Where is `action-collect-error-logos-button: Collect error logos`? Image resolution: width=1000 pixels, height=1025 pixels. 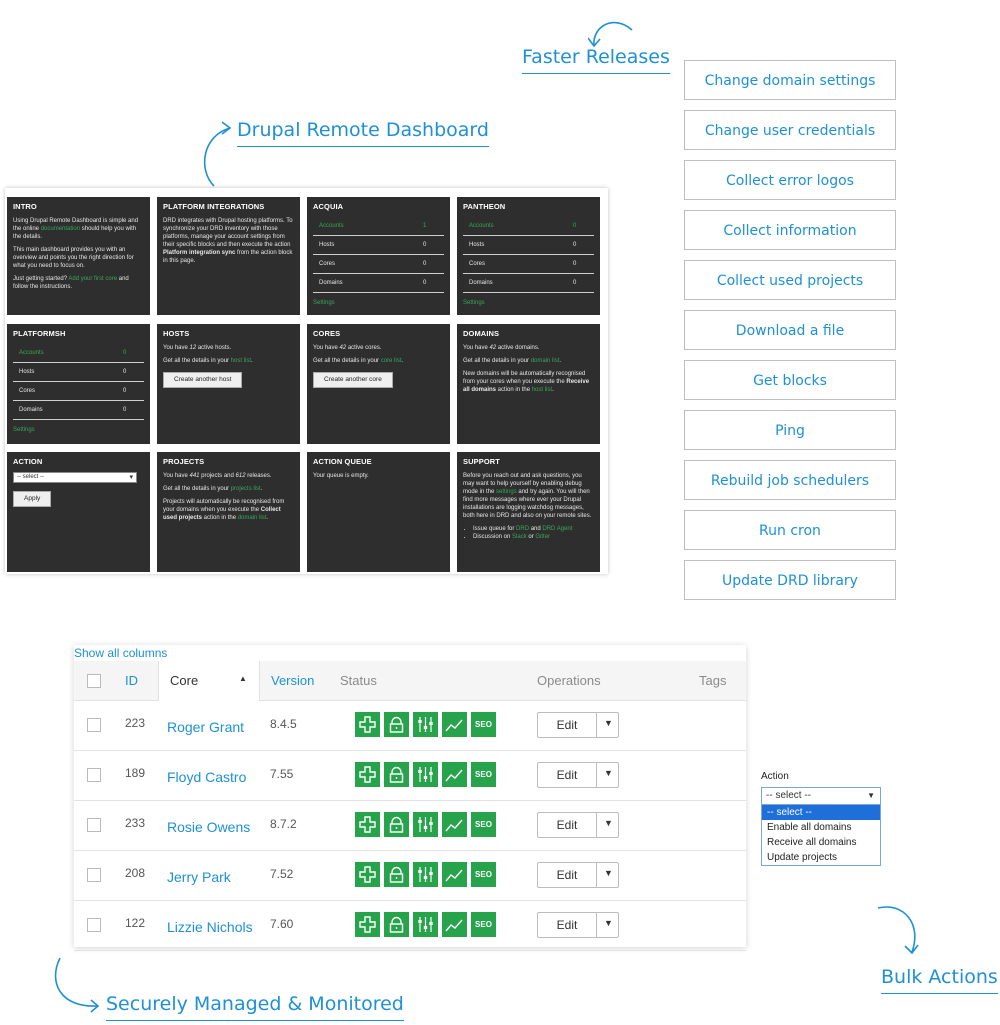 action-collect-error-logos-button: Collect error logos is located at coordinates (790, 180).